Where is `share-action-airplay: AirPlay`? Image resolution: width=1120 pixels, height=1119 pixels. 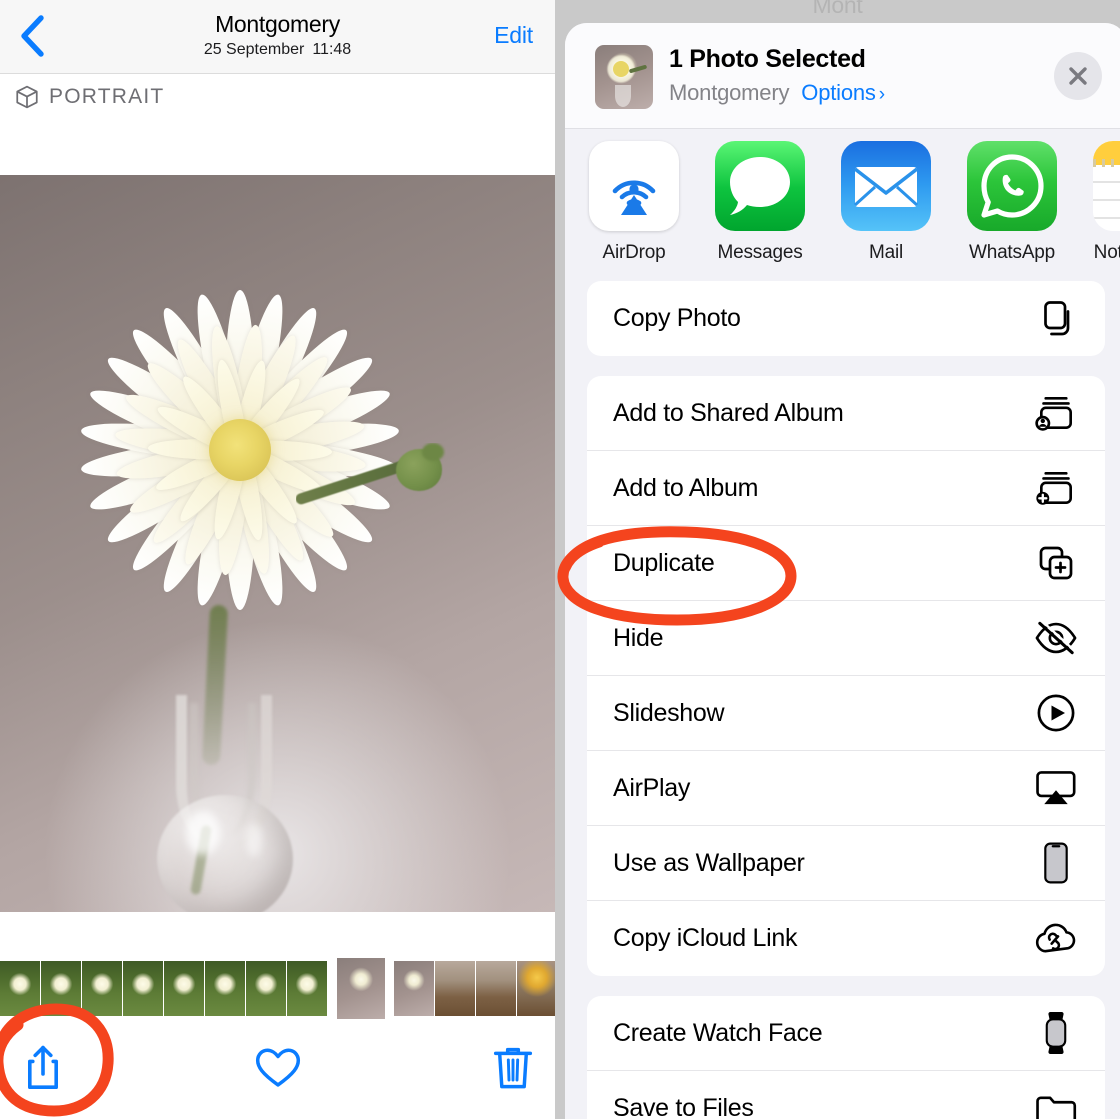 share-action-airplay: AirPlay is located at coordinates (846, 788).